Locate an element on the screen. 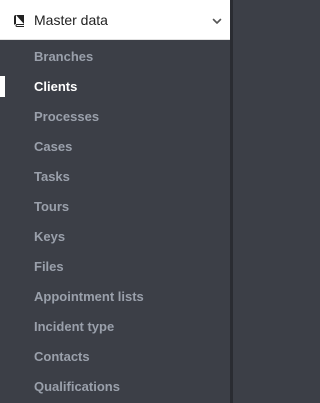 The width and height of the screenshot is (320, 403). menu-item-branches: Branches is located at coordinates (116, 56).